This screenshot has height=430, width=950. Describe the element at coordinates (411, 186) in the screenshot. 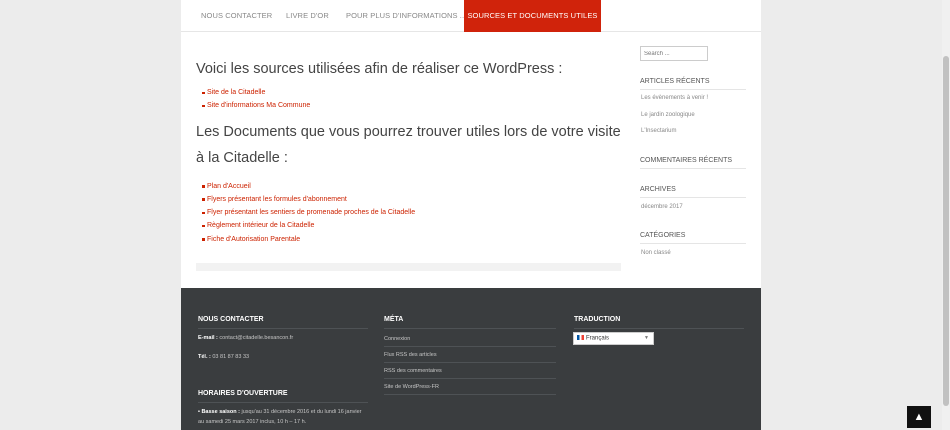

I see `list-item: Plan d'Accueil` at that location.